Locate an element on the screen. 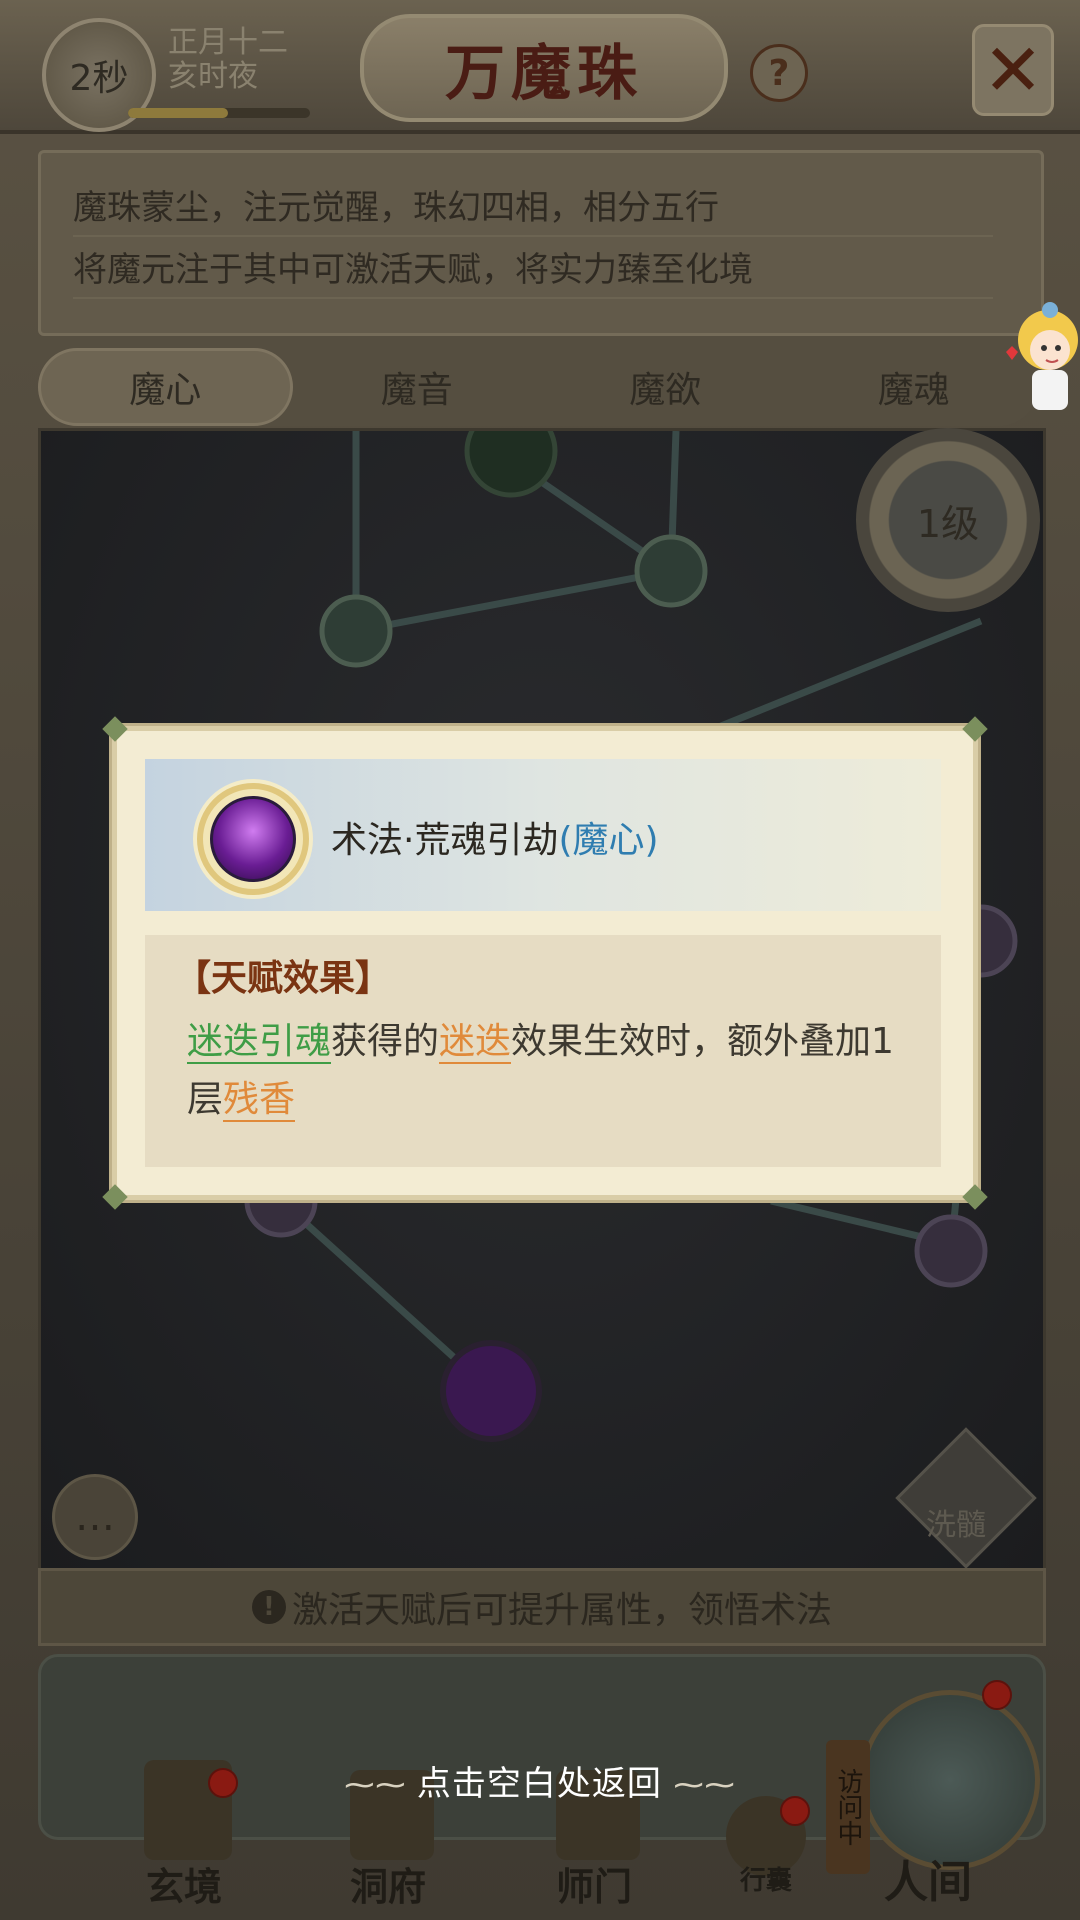 This screenshot has width=1080, height=1920. keyword-link: 残香 is located at coordinates (259, 1100).